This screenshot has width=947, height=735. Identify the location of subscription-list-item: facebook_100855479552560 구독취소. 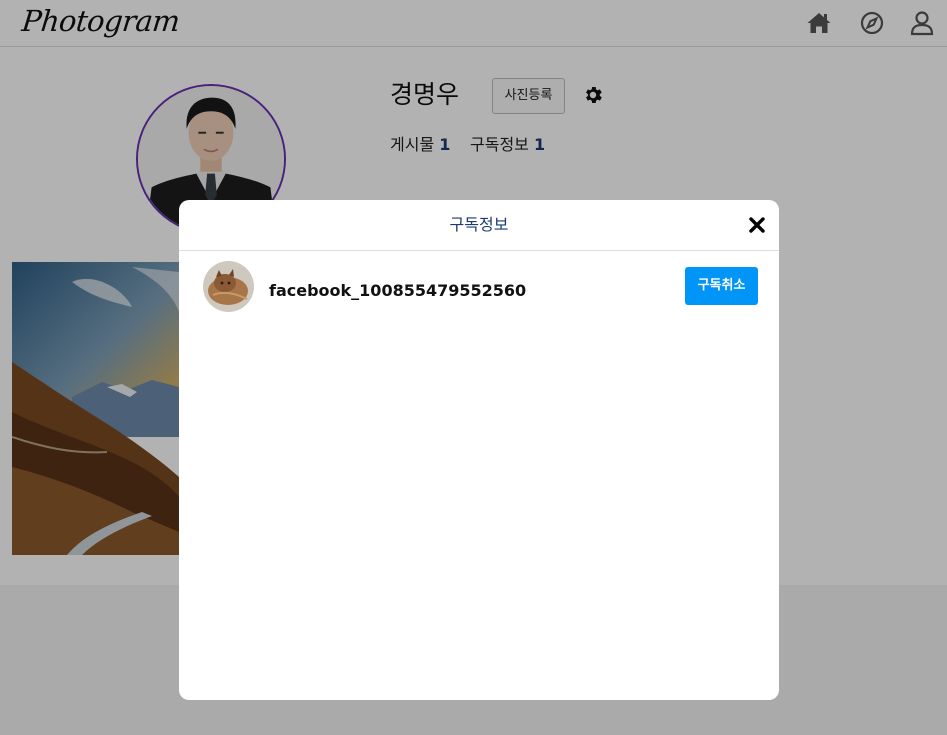
(479, 286).